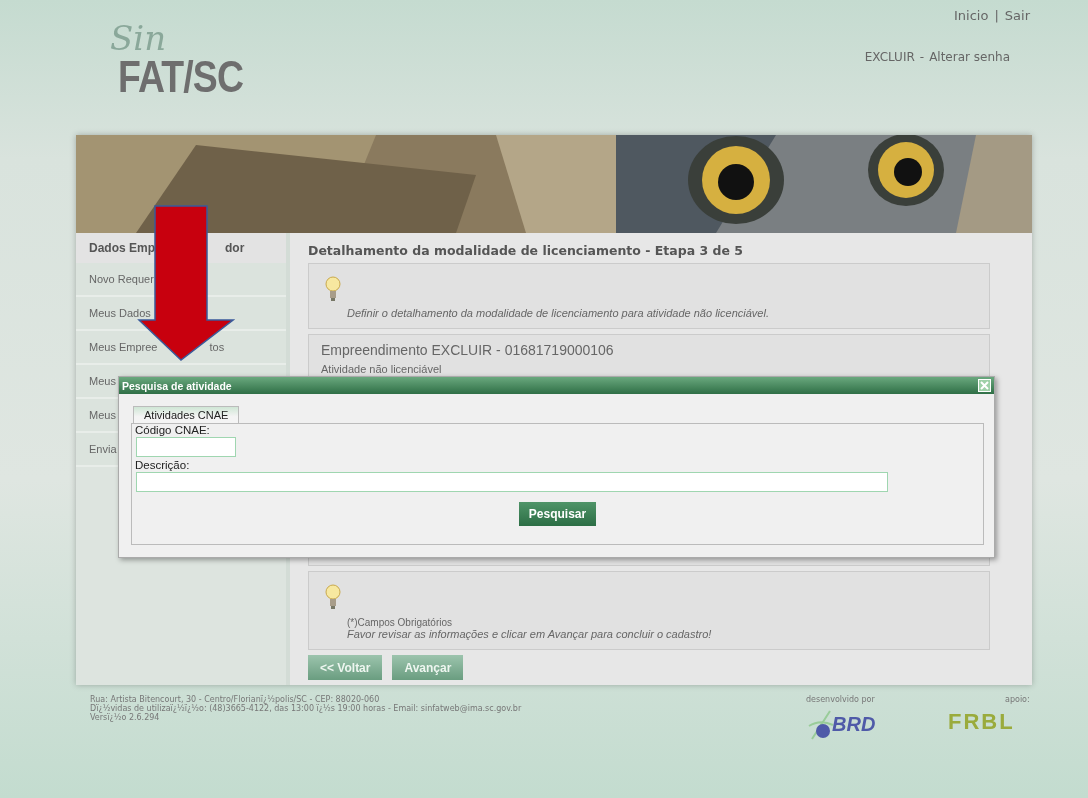 This screenshot has height=798, width=1088. Describe the element at coordinates (981, 722) in the screenshot. I see `frbl-logo-text: FRBL` at that location.